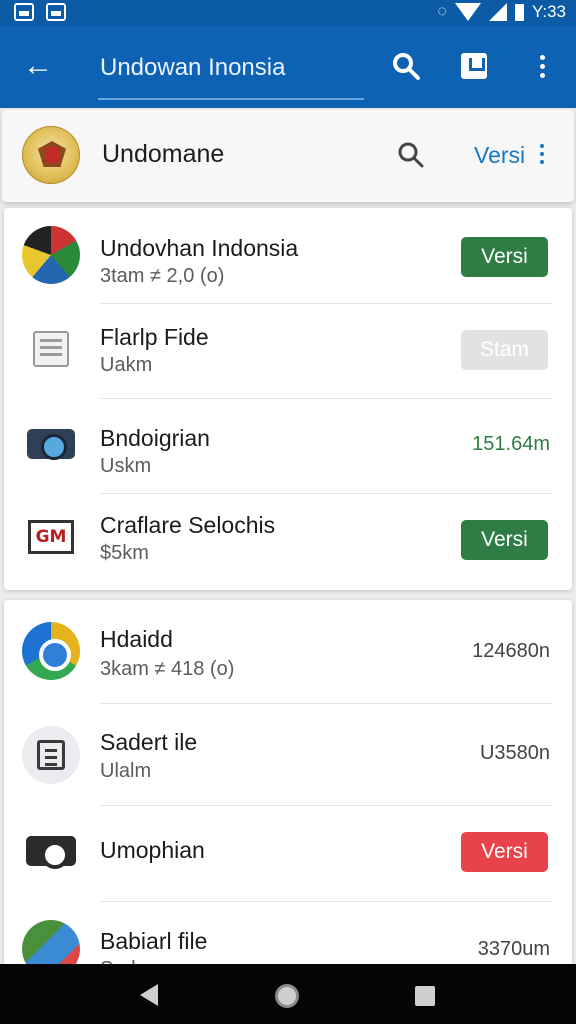  Describe the element at coordinates (513, 949) in the screenshot. I see `list-item-meta: 3370um` at that location.